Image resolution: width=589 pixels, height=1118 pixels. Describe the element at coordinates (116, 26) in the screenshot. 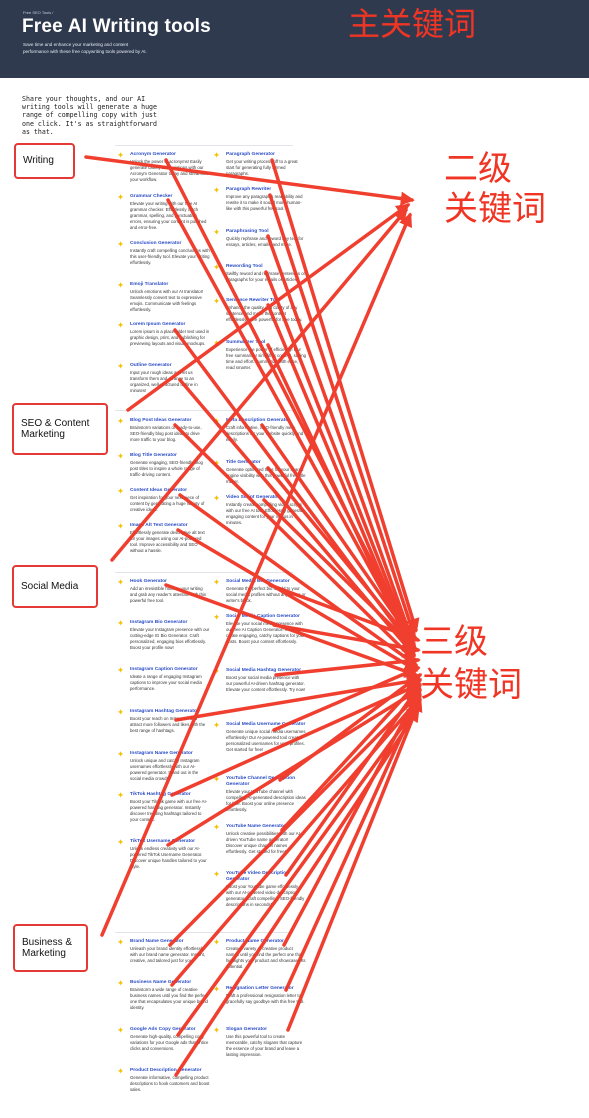

I see `page-title: Free AI Writing tools` at that location.